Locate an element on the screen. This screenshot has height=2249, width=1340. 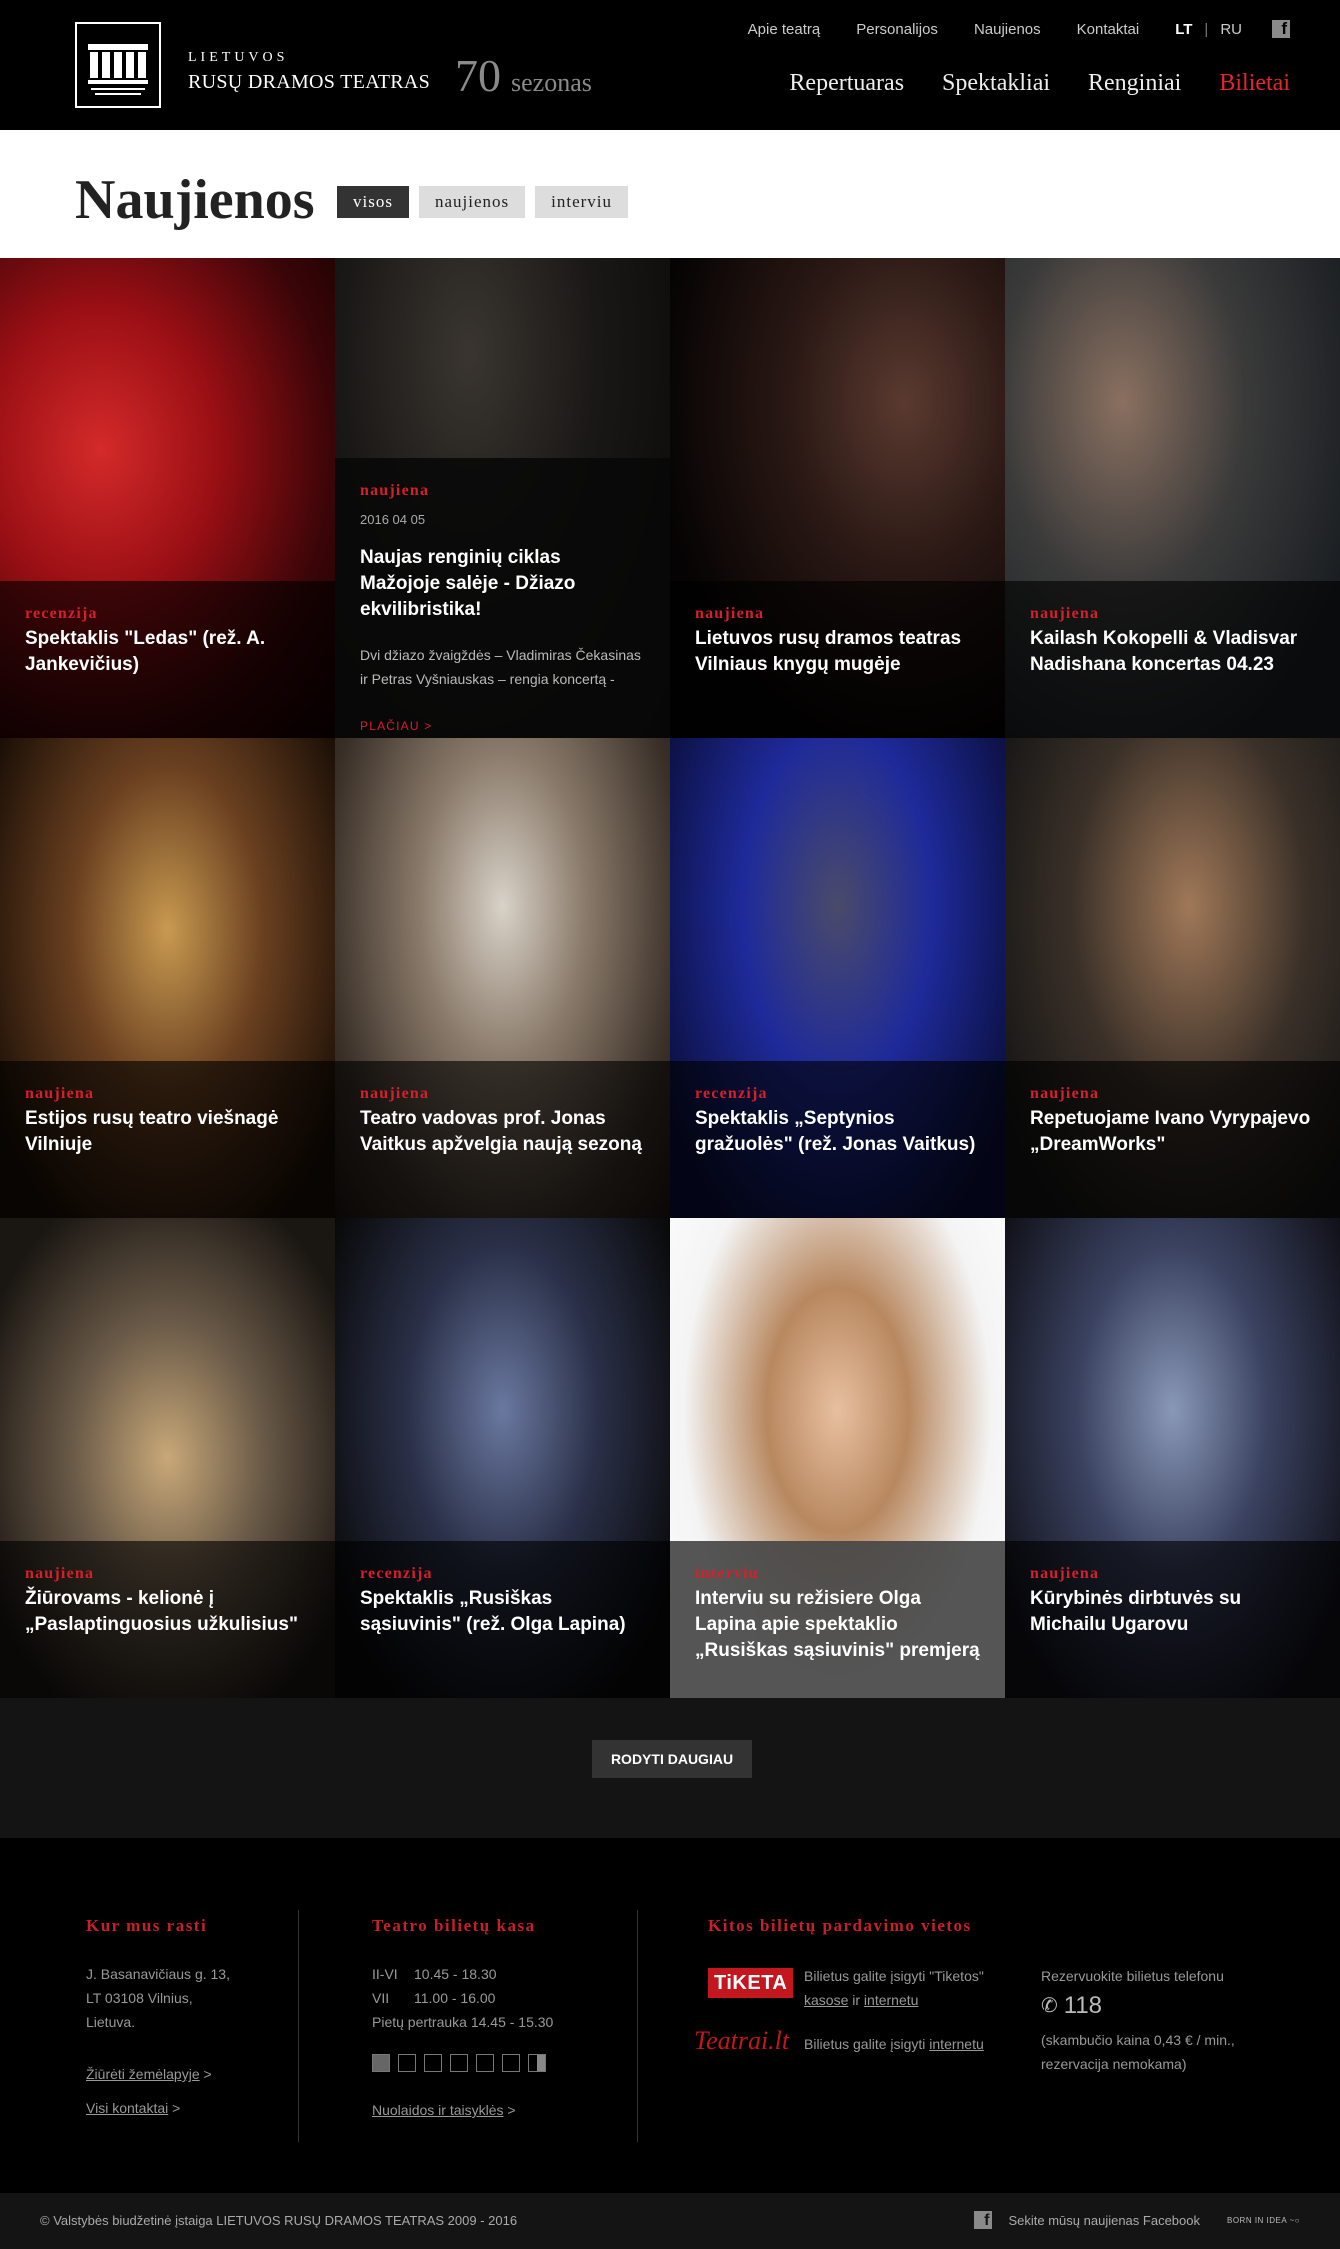
tiketa-kasose-link: kasose is located at coordinates (826, 2000).